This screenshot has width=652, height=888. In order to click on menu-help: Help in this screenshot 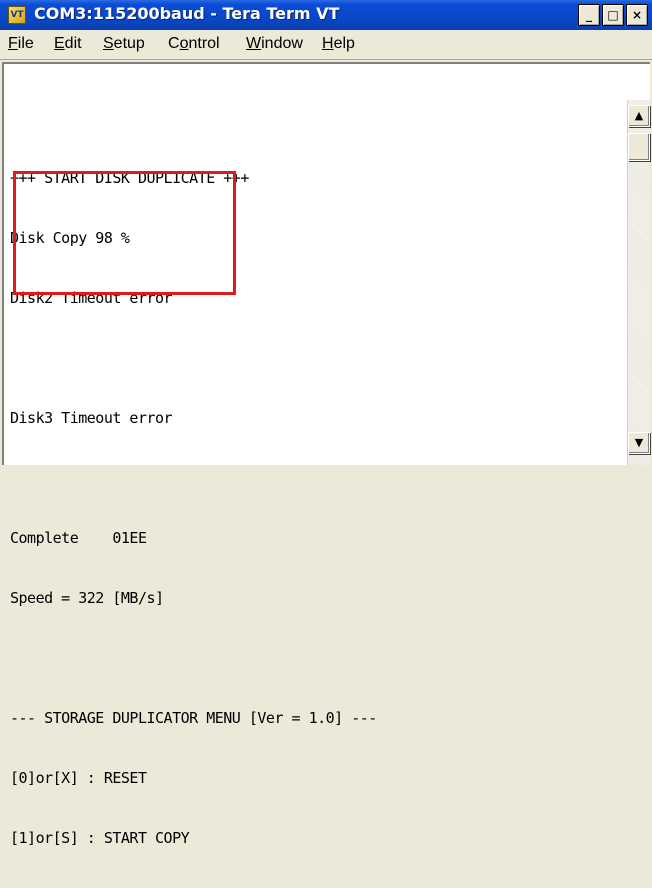, I will do `click(338, 44)`.